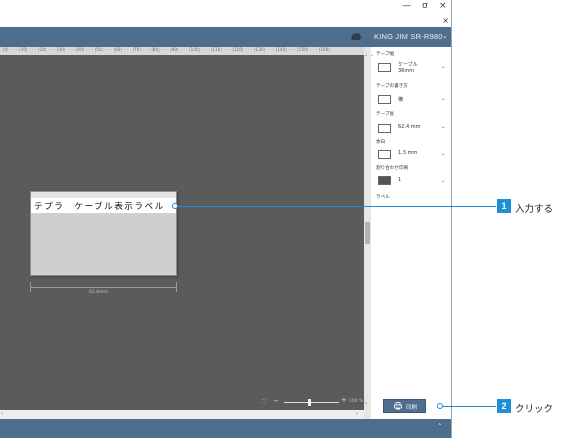 This screenshot has width=565, height=438. I want to click on callout-text-2: クリック, so click(534, 409).